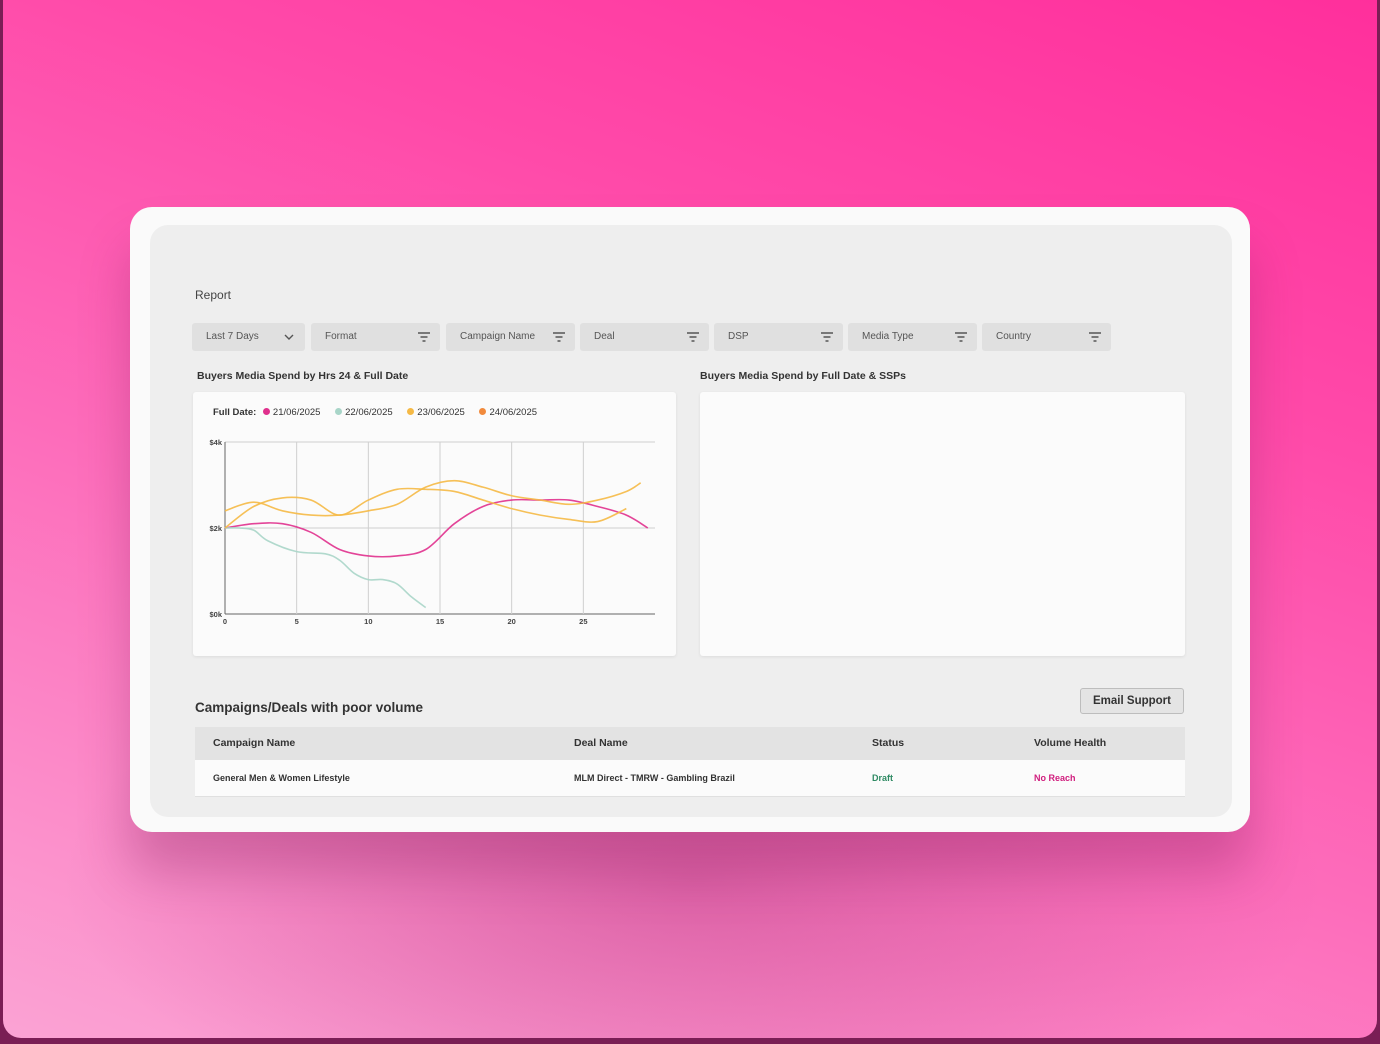  What do you see at coordinates (1055, 778) in the screenshot?
I see `volume-health-badge: No Reach` at bounding box center [1055, 778].